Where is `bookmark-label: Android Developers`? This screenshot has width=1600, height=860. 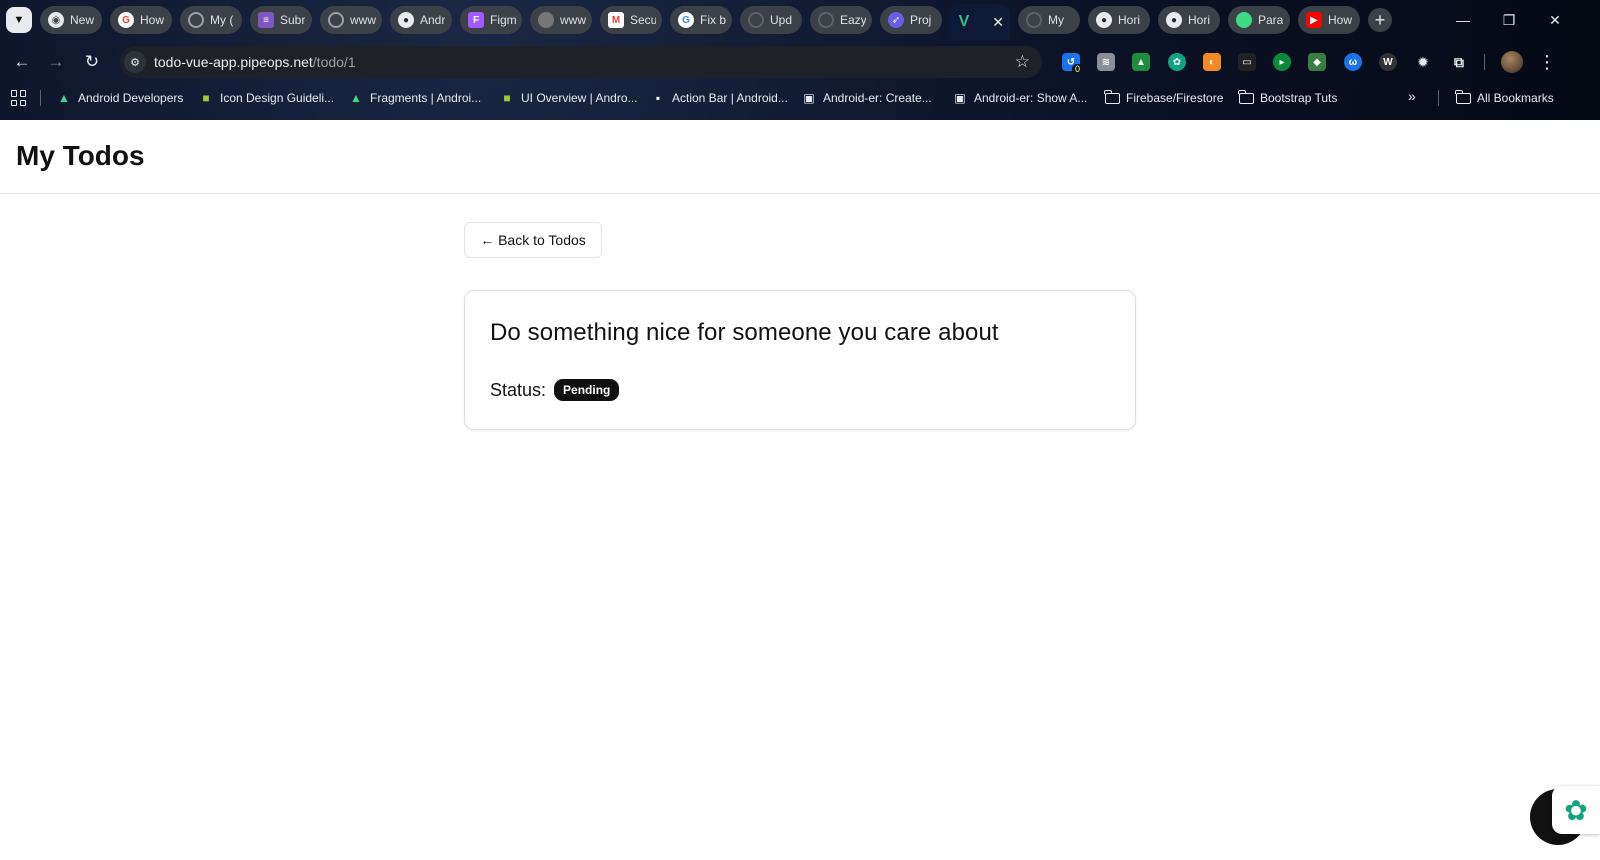
bookmark-label: Android Developers is located at coordinates (131, 98).